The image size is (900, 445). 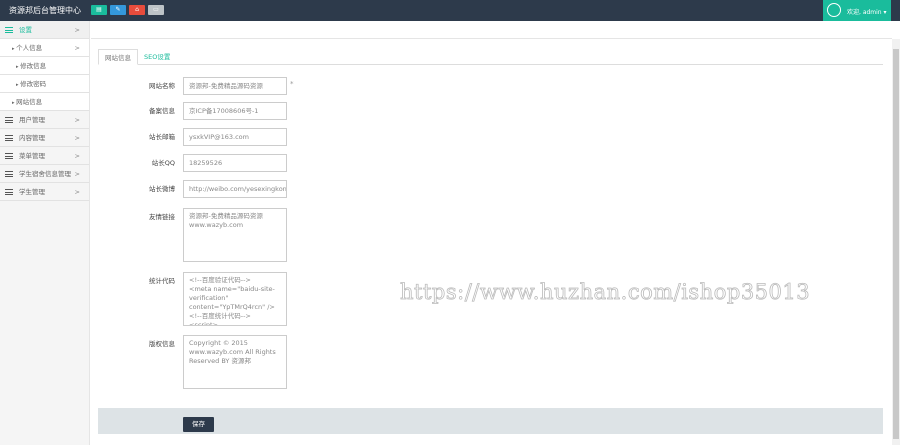 What do you see at coordinates (162, 281) in the screenshot?
I see `field-label: 统计代码` at bounding box center [162, 281].